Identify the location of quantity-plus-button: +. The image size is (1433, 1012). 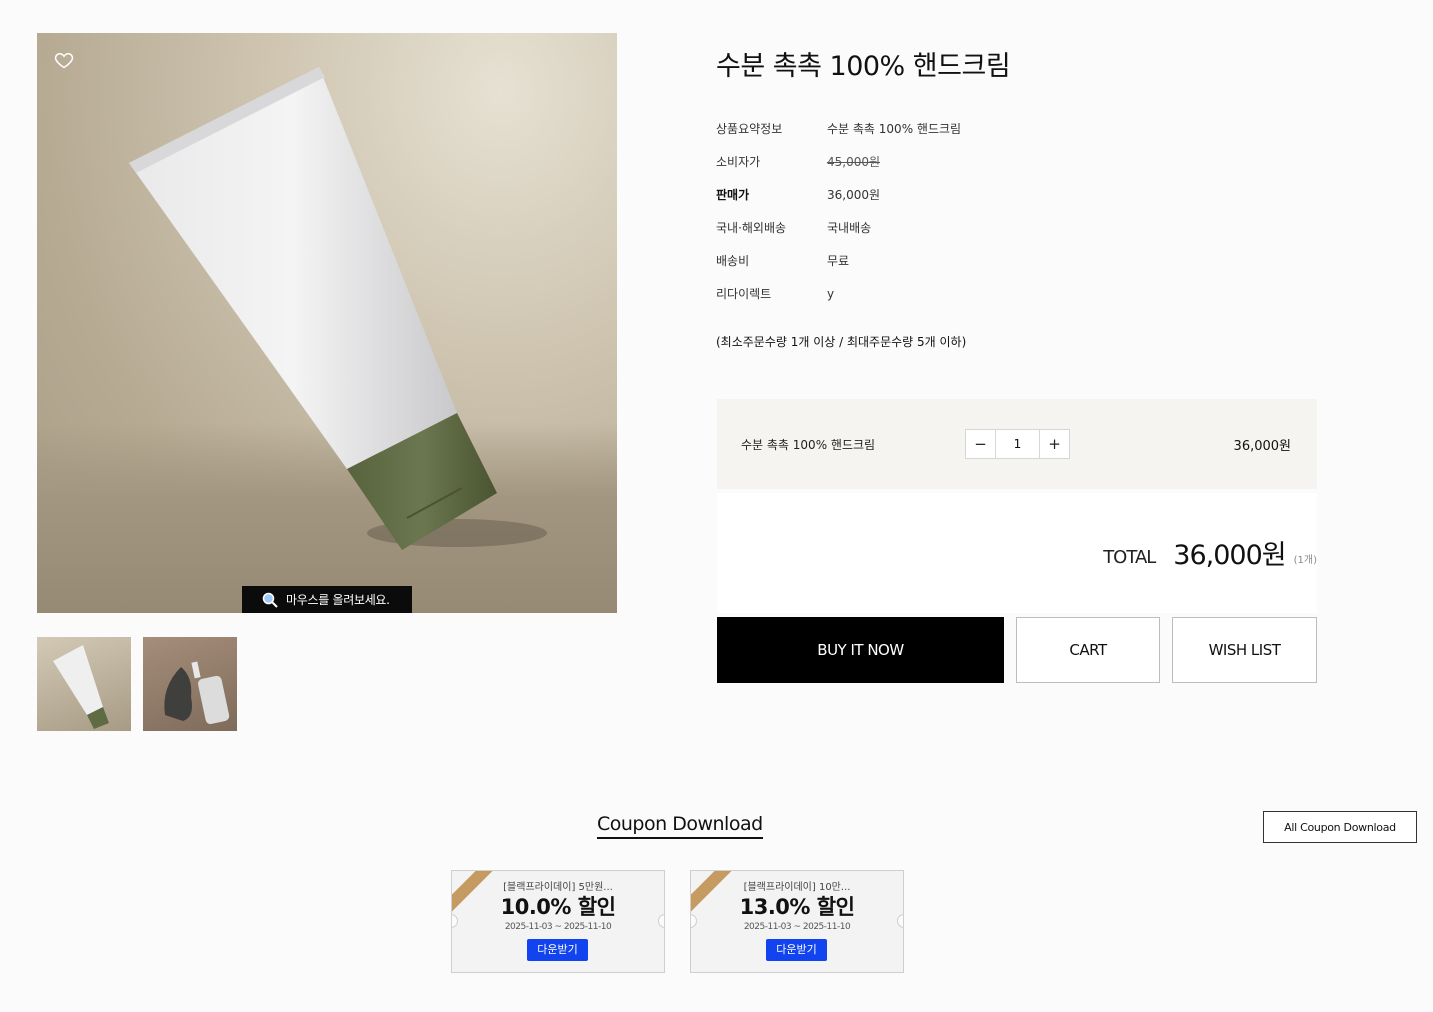
(1054, 444).